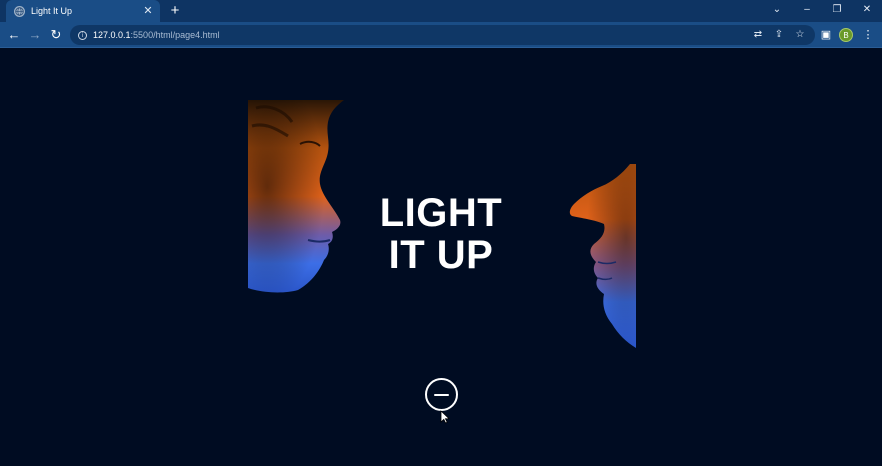 This screenshot has width=882, height=466. Describe the element at coordinates (148, 11) in the screenshot. I see `tab-close-icon: ✕` at that location.